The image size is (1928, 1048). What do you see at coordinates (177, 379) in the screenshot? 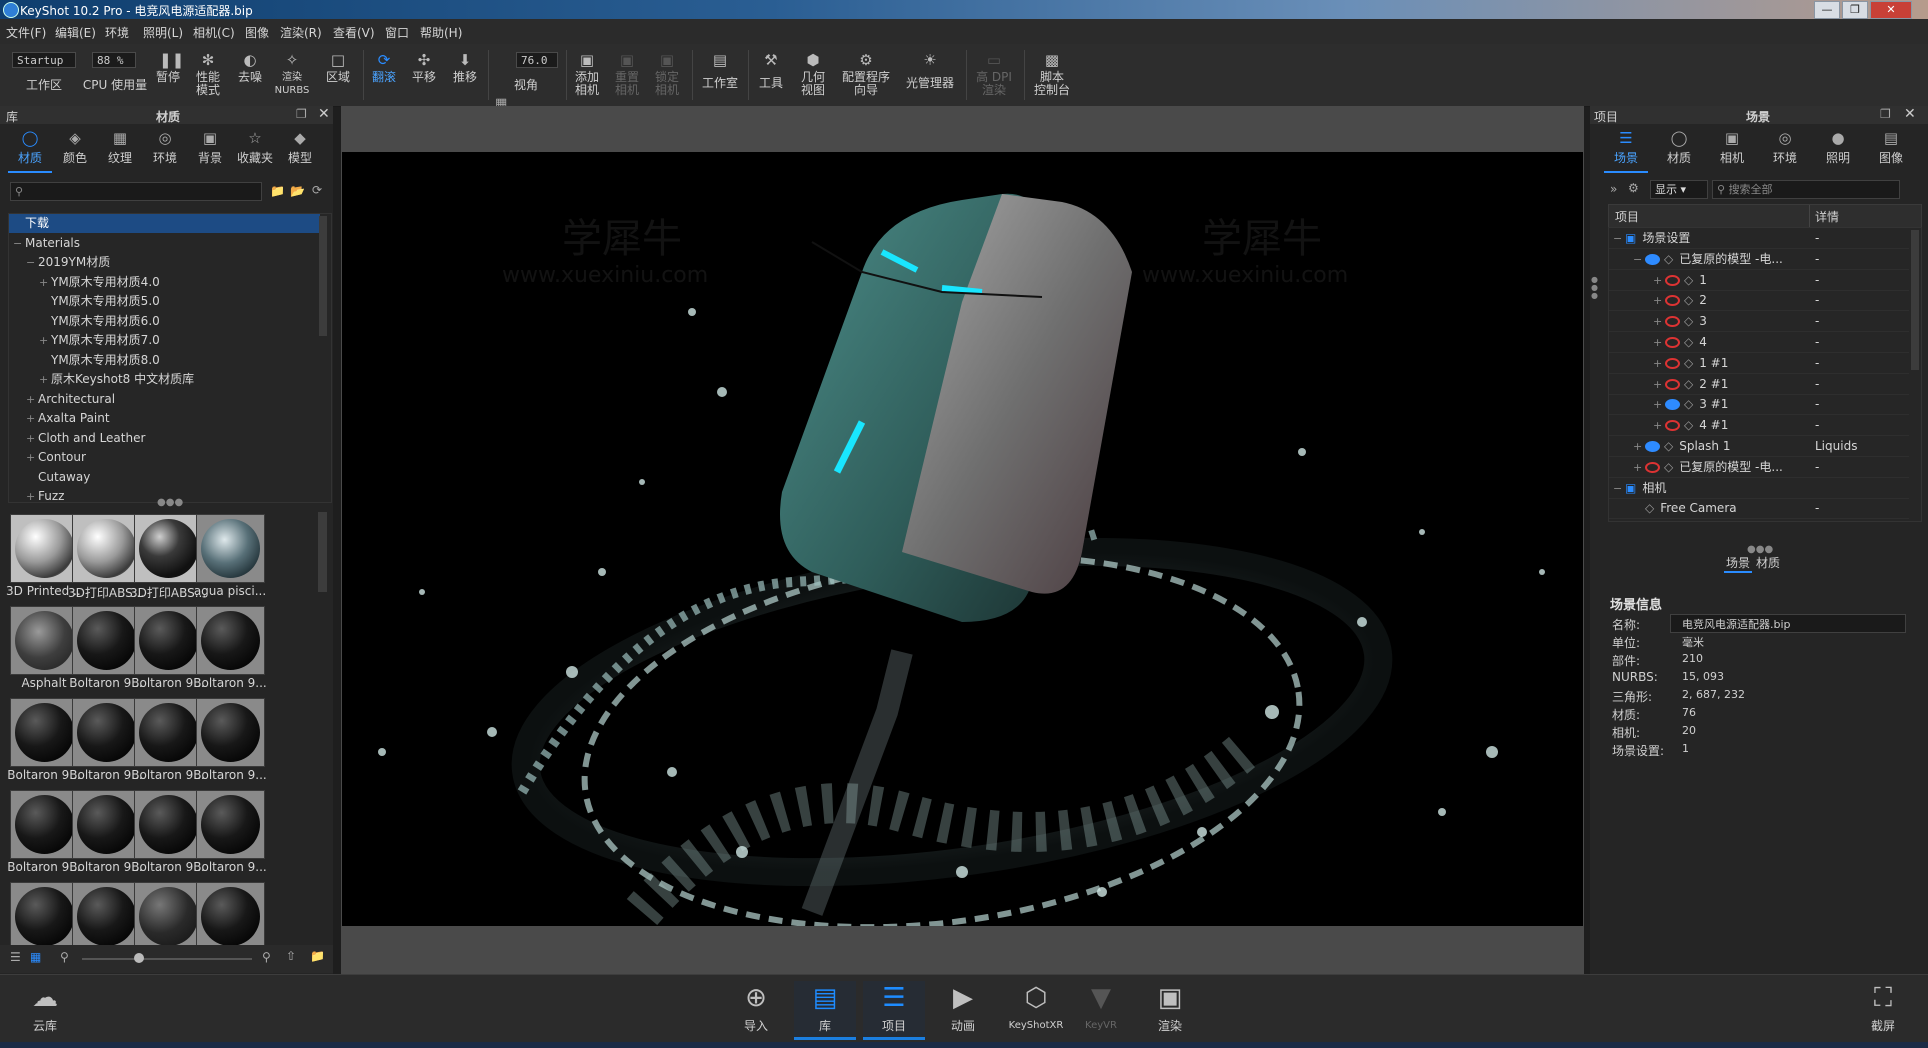
I see `library-tree-item: + 原木Keyshot8 中文材质库` at bounding box center [177, 379].